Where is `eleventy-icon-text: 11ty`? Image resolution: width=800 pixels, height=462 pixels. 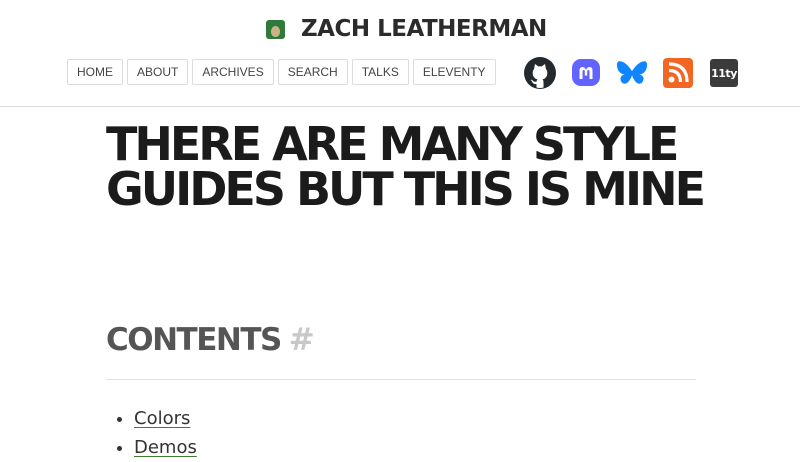
eleventy-icon-text: 11ty is located at coordinates (724, 73).